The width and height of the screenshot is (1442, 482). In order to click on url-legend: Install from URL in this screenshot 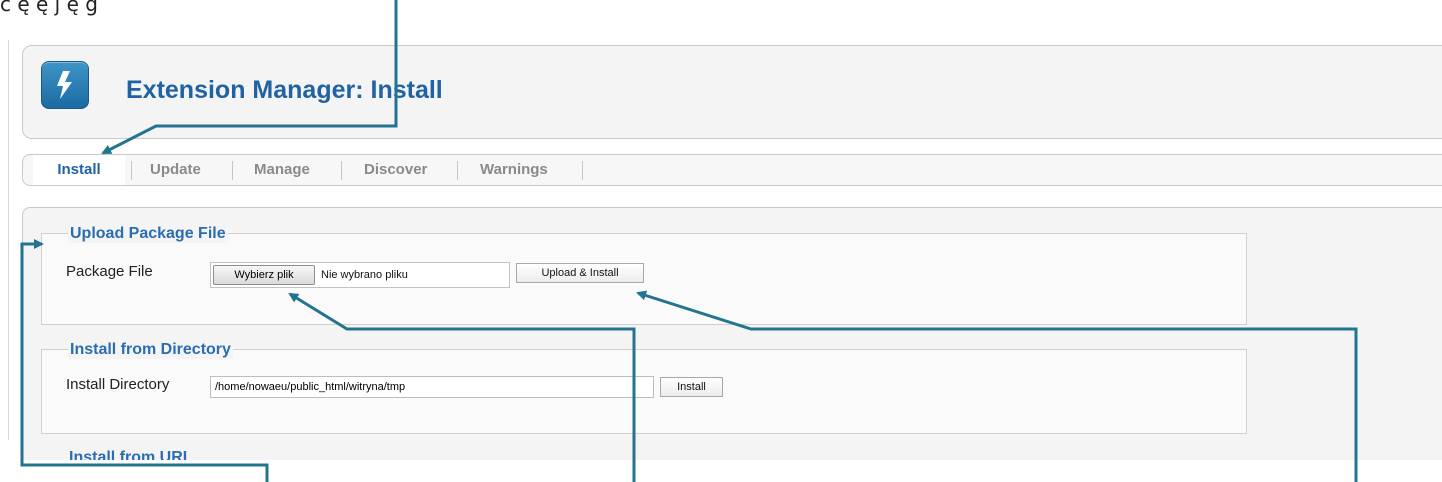, I will do `click(131, 454)`.